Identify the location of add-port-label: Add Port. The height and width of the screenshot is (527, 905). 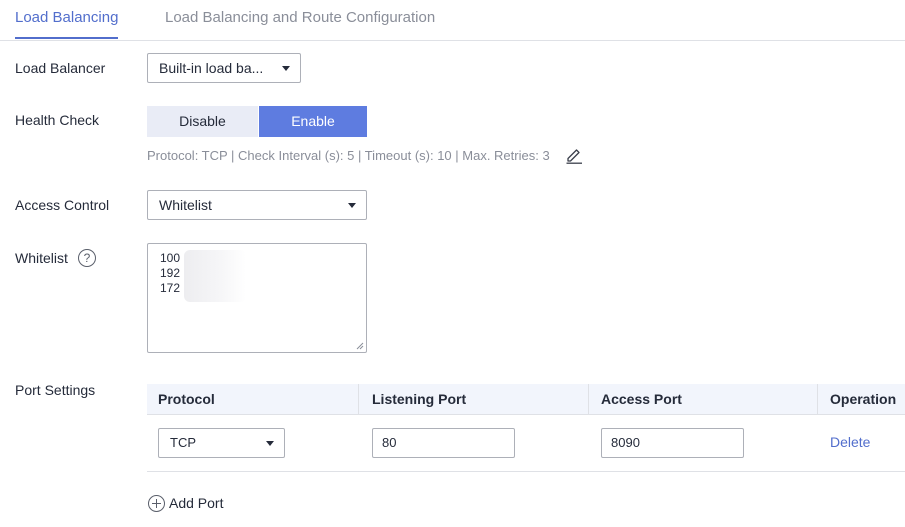
(196, 503).